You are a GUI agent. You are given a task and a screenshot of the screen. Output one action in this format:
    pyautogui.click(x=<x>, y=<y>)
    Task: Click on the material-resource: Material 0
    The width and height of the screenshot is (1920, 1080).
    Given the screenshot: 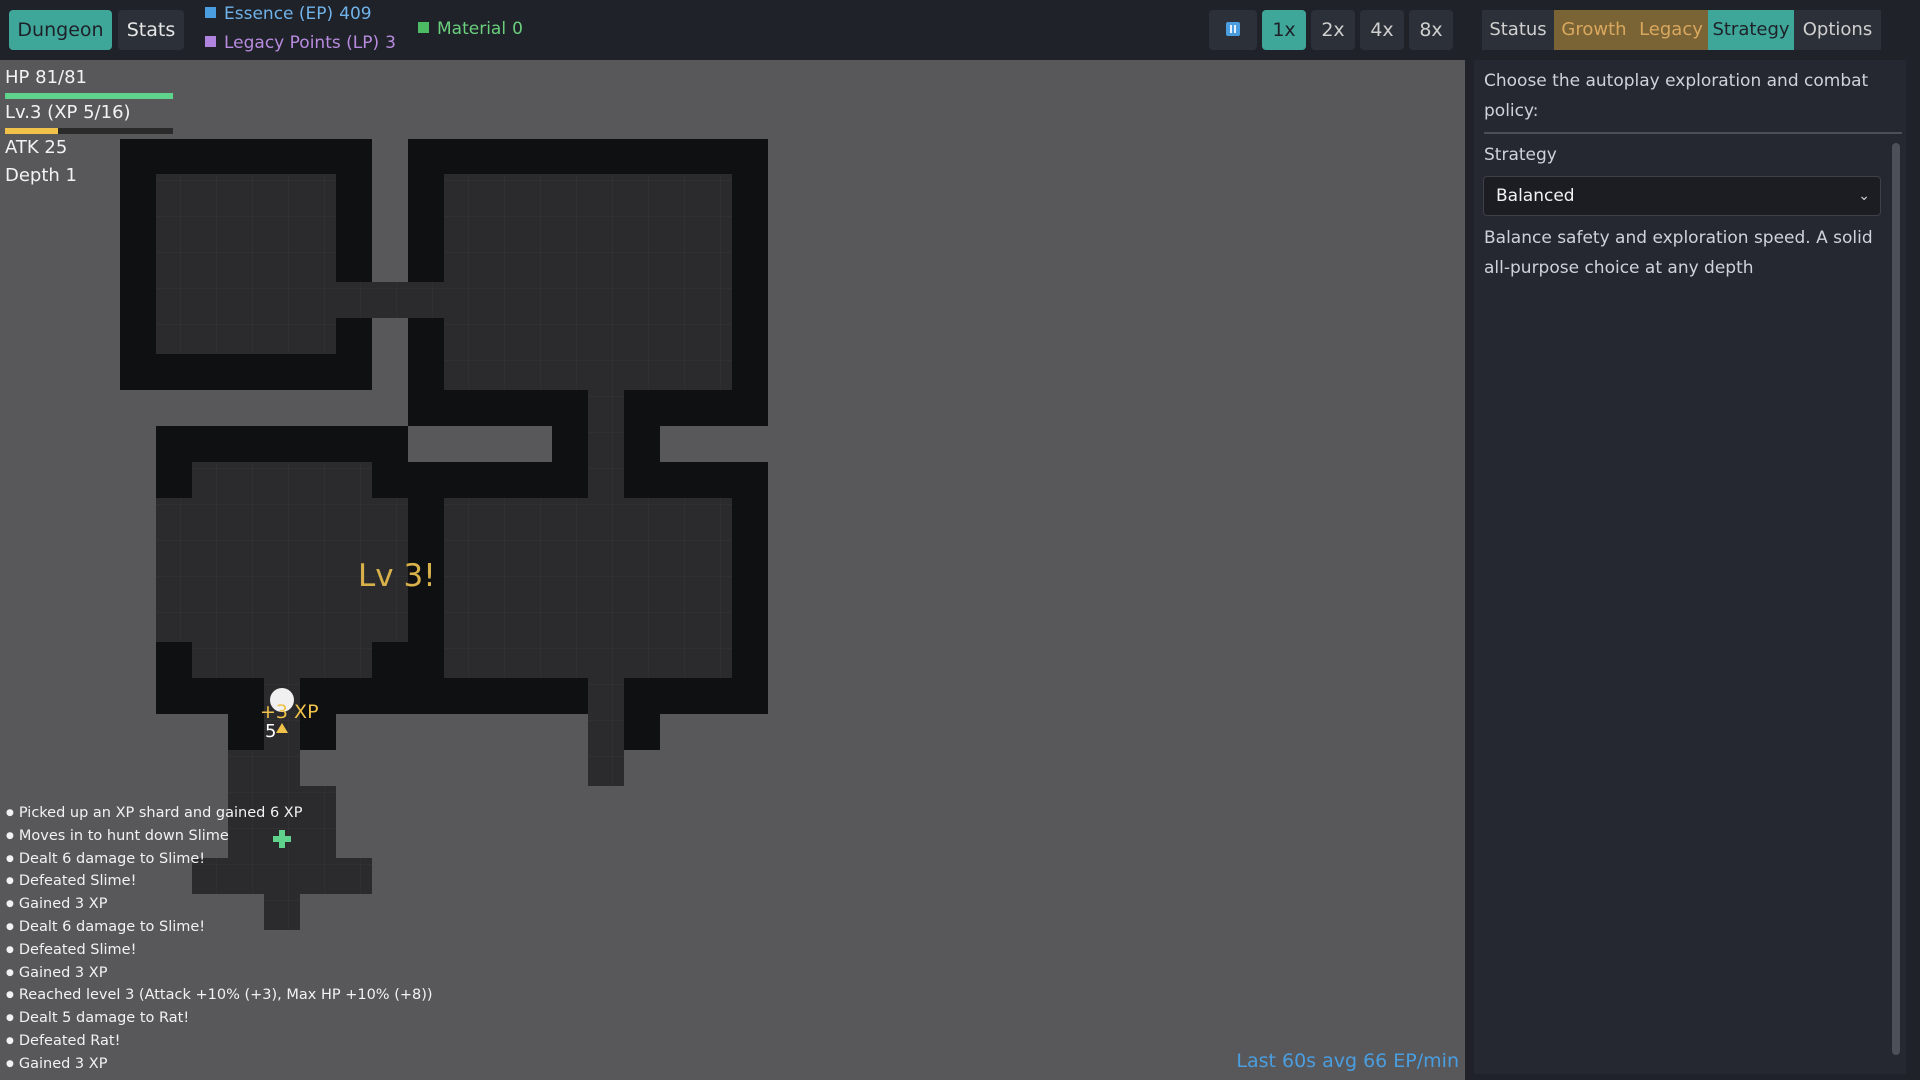 What is the action you would take?
    pyautogui.click(x=470, y=29)
    